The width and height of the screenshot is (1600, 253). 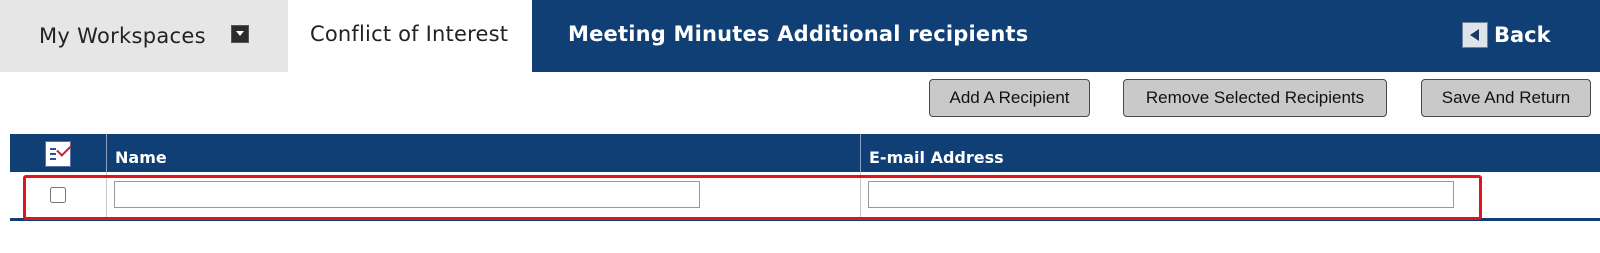 What do you see at coordinates (1255, 98) in the screenshot?
I see `remove-selected-recipients-button: Remove Selected Recipients` at bounding box center [1255, 98].